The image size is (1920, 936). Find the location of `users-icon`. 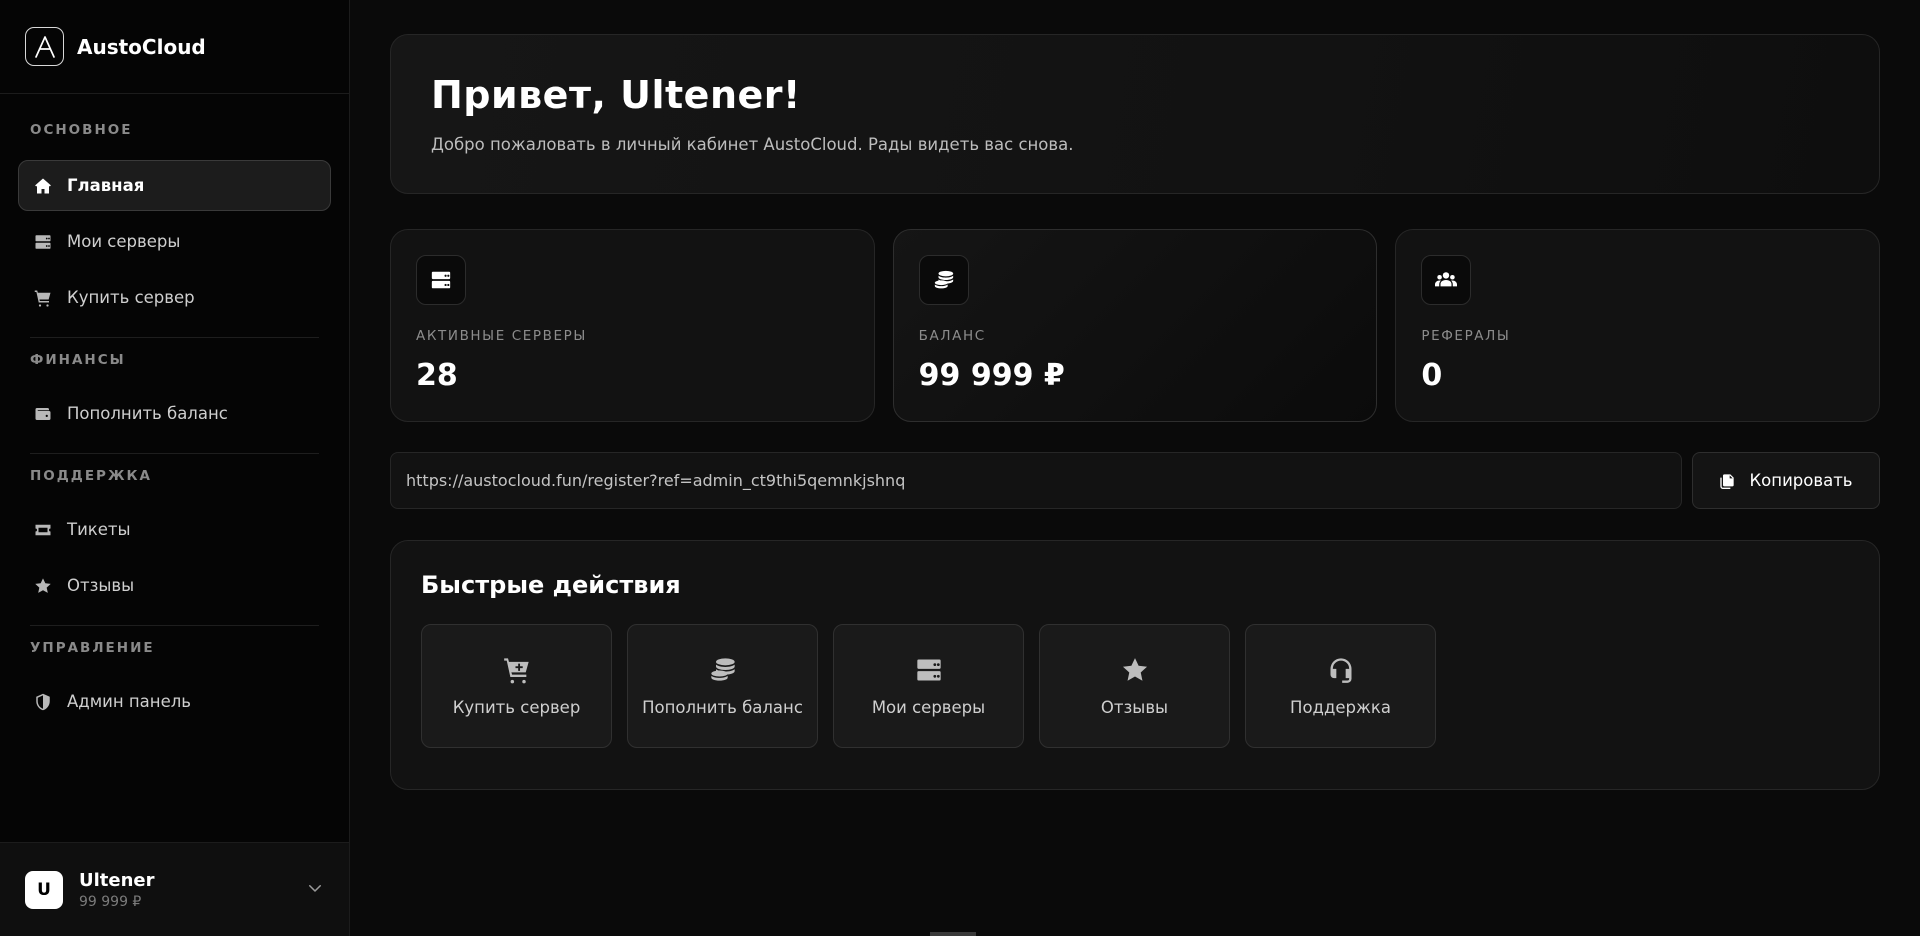

users-icon is located at coordinates (1446, 280).